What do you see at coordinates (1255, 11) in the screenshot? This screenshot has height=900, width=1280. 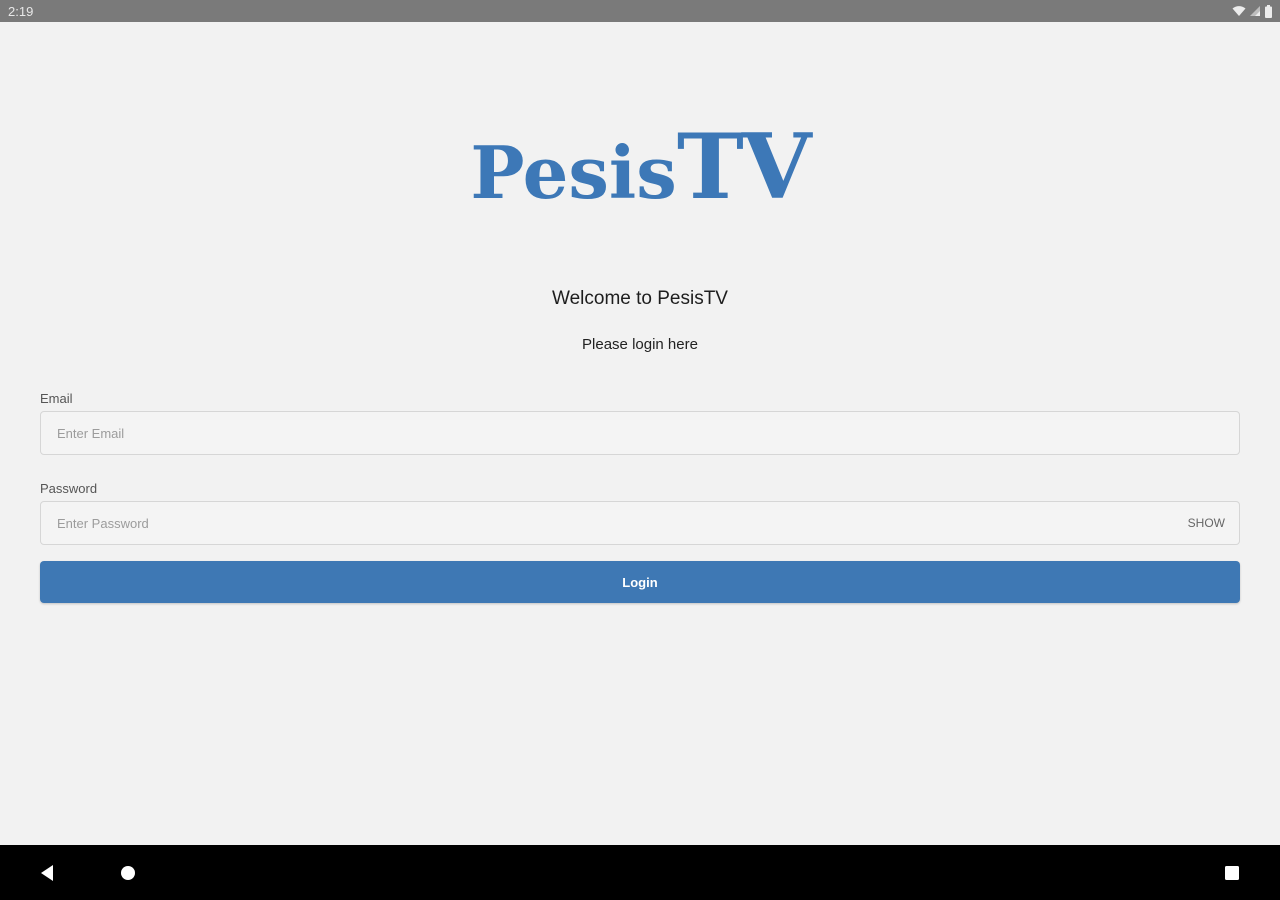 I see `signal-icon` at bounding box center [1255, 11].